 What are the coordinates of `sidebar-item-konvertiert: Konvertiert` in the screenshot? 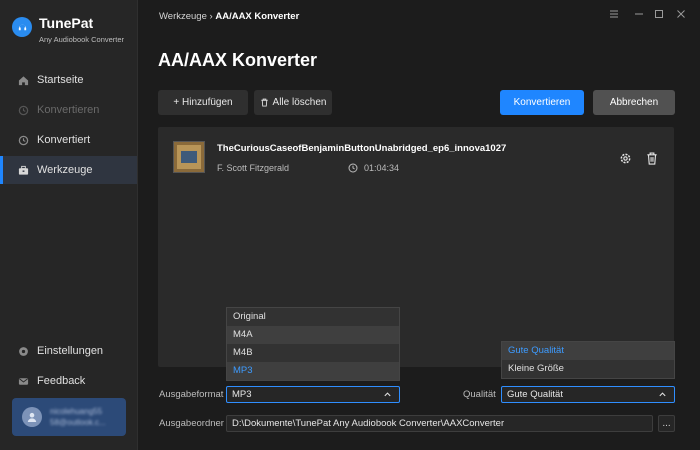 It's located at (68, 140).